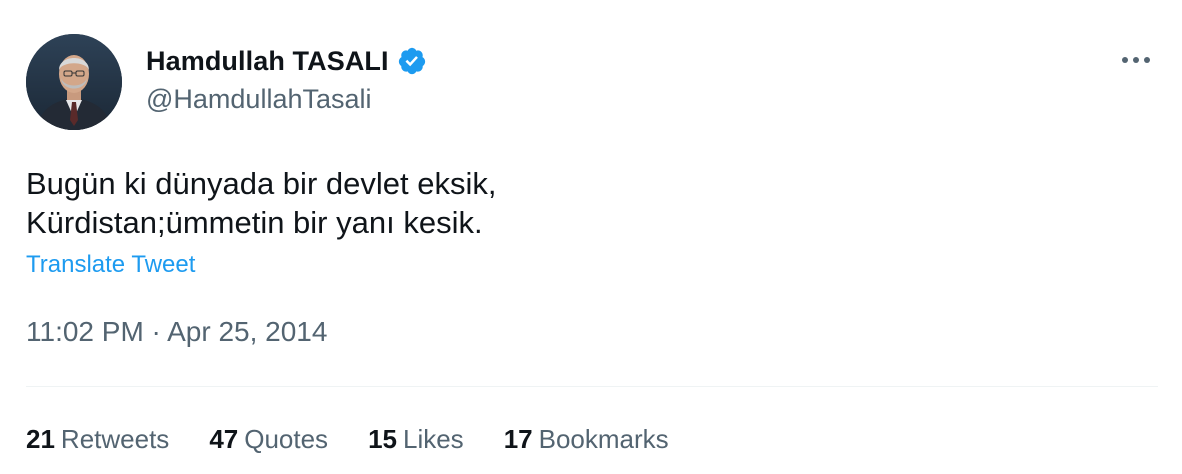 This screenshot has width=1182, height=474. I want to click on retweets-stat: 21 Retweets, so click(97, 439).